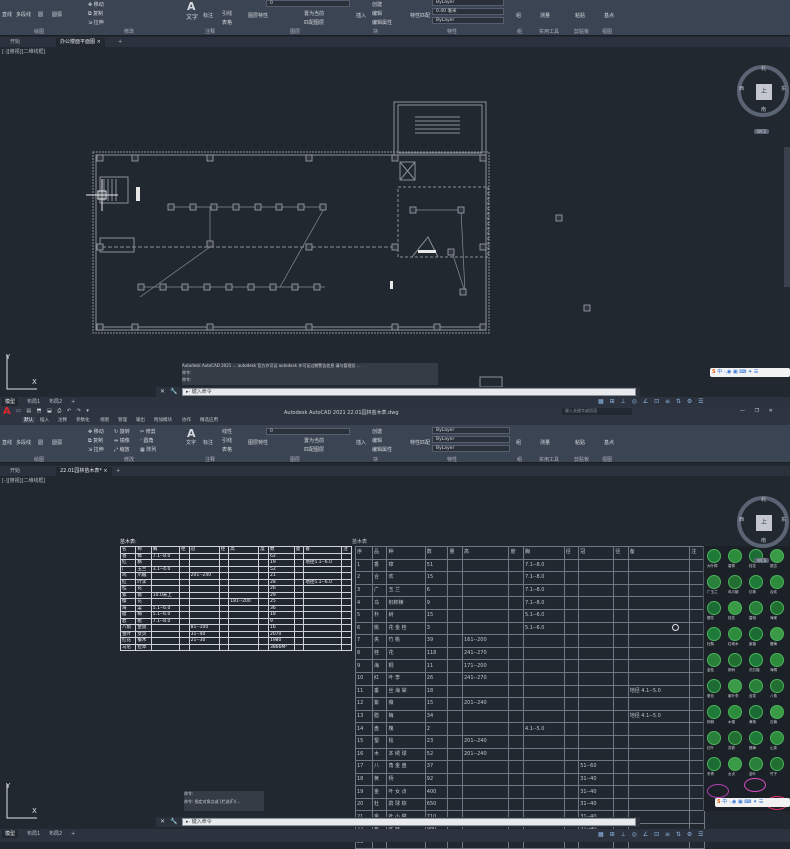 The image size is (790, 849). I want to click on command-input: ▸· 键入命令, so click(409, 392).